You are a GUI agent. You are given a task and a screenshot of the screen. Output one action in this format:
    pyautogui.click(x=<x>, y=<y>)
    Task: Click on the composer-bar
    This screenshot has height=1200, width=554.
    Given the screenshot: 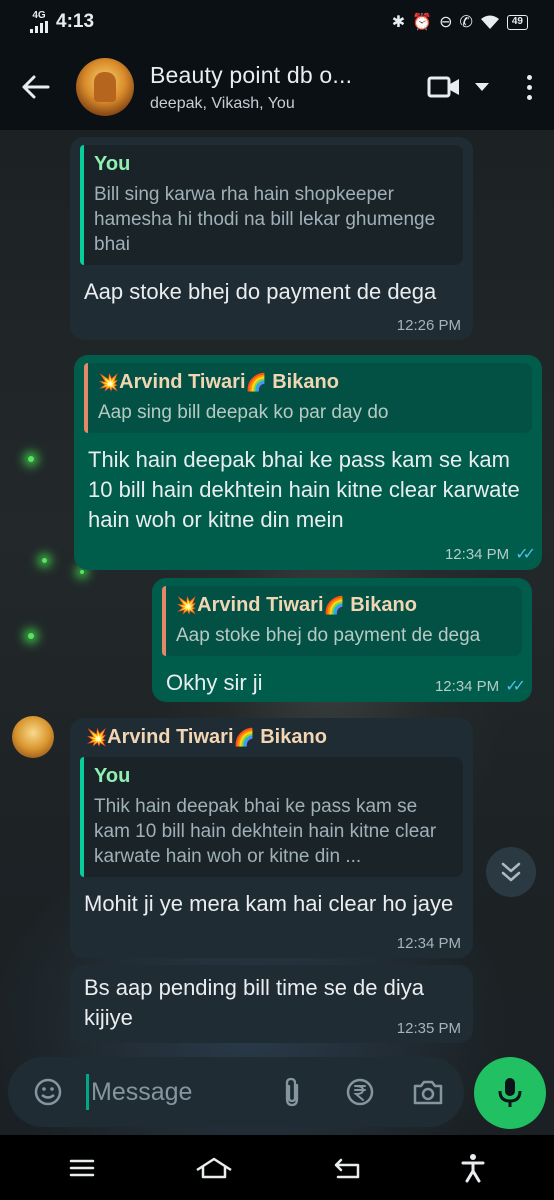 What is the action you would take?
    pyautogui.click(x=236, y=1092)
    